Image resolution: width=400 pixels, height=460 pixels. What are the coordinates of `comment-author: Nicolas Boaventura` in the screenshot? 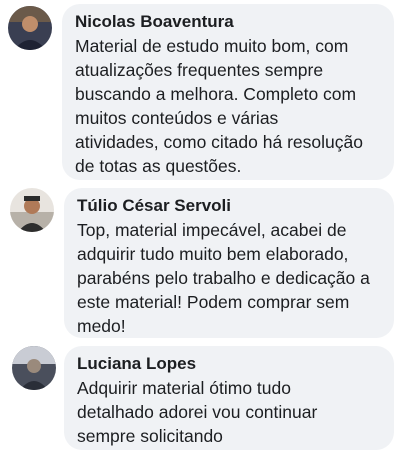 It's located at (228, 22).